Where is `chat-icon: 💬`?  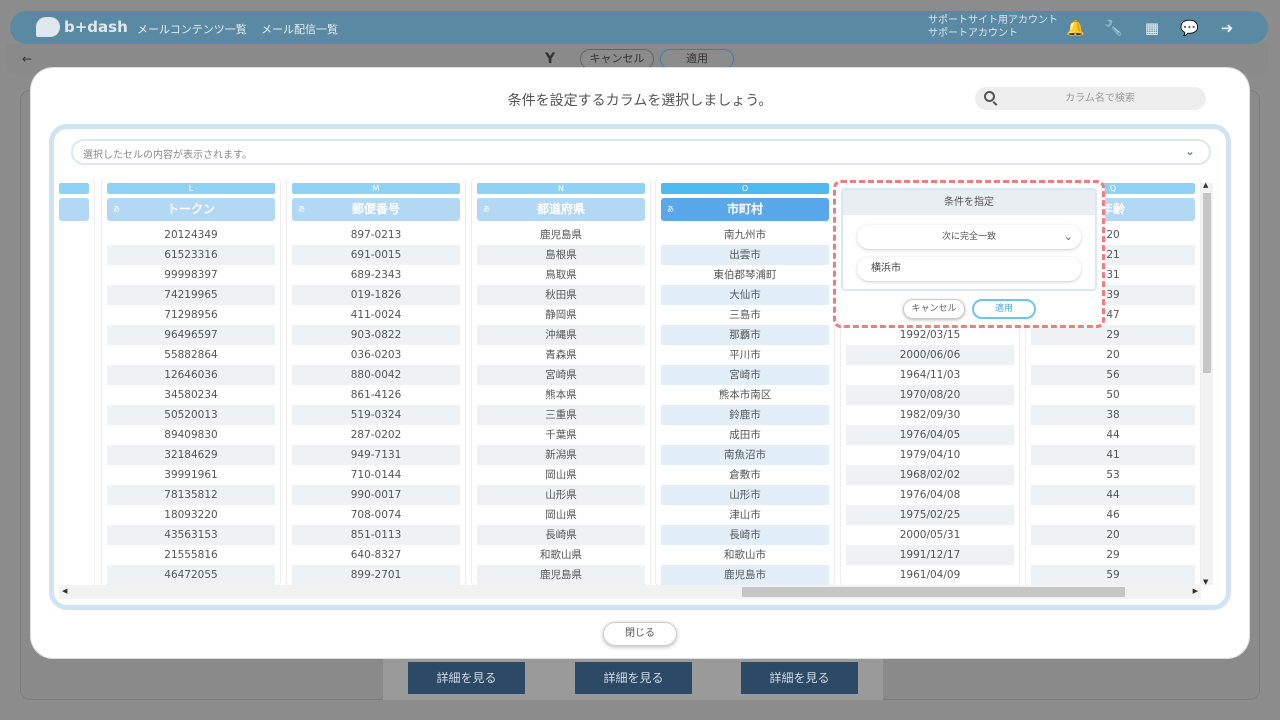
chat-icon: 💬 is located at coordinates (1189, 28).